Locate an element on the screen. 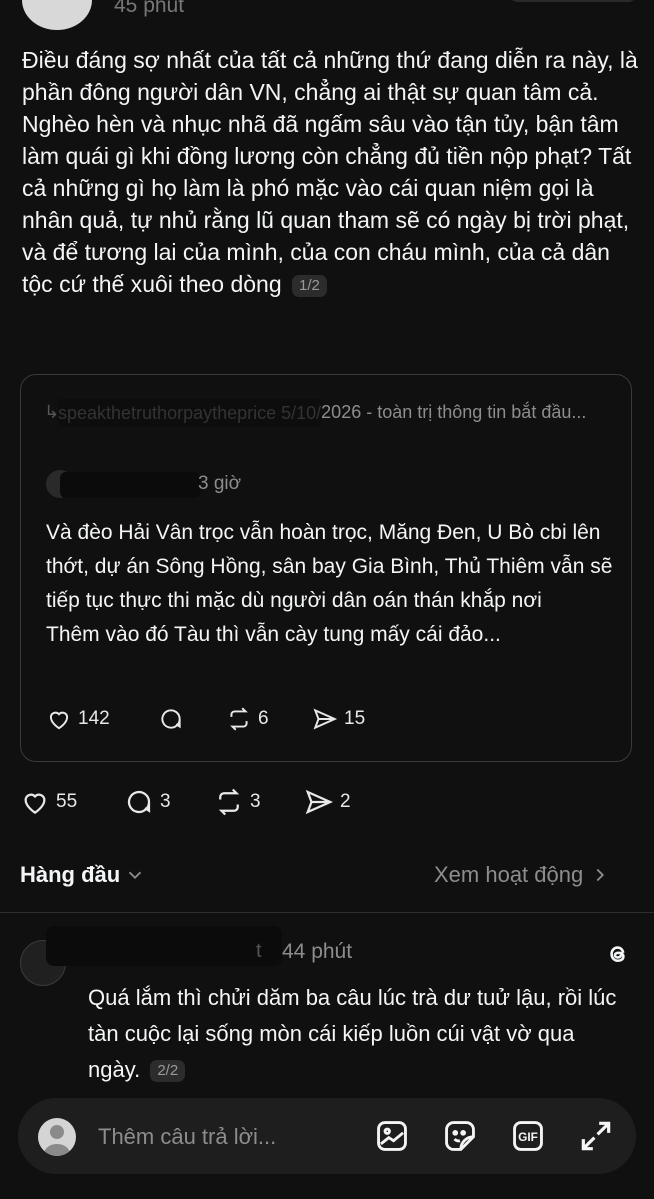  like-button: 55 is located at coordinates (48, 802).